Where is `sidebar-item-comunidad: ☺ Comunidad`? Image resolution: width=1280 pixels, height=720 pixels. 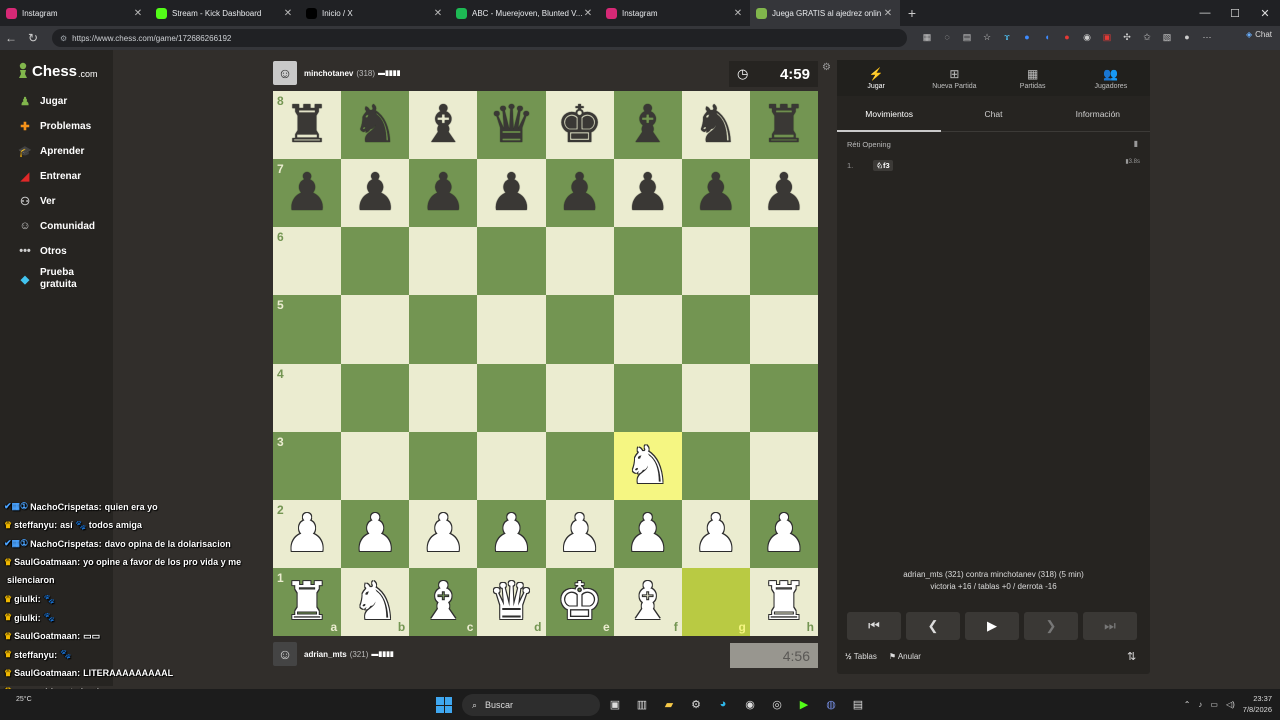
sidebar-item-comunidad: ☺ Comunidad is located at coordinates (56, 226).